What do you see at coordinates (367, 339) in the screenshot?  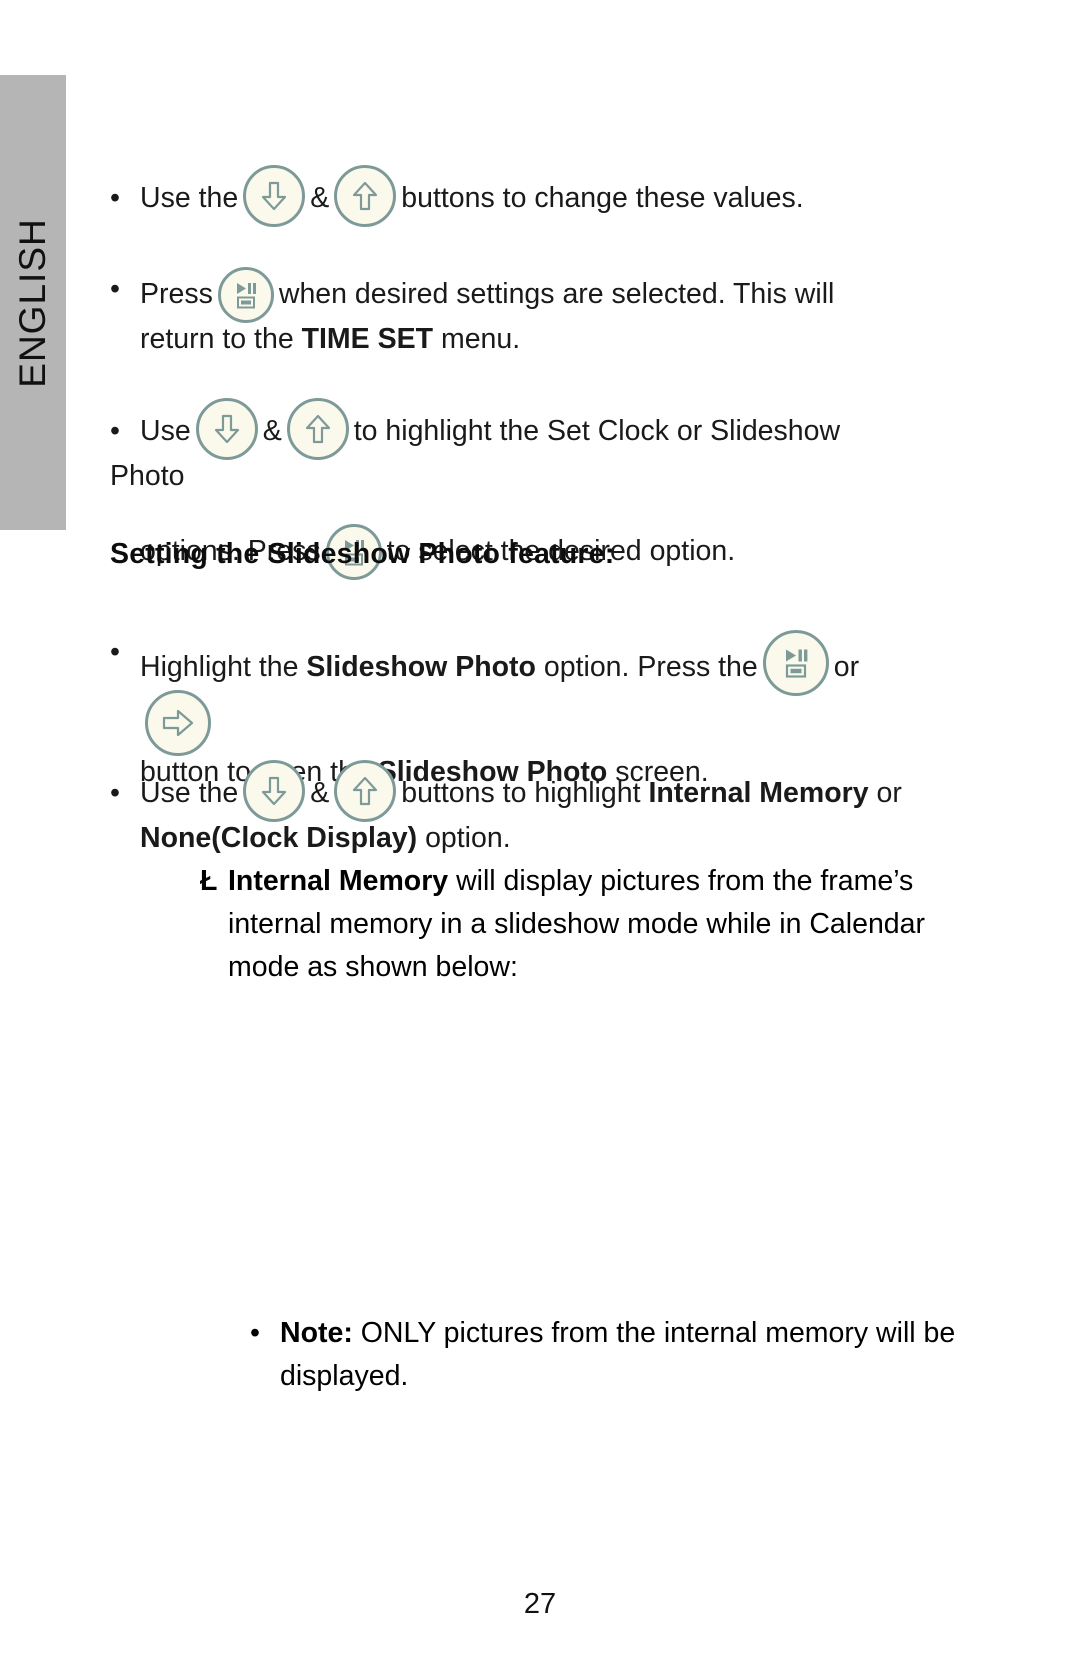 I see `time-set-label: TIME SET` at bounding box center [367, 339].